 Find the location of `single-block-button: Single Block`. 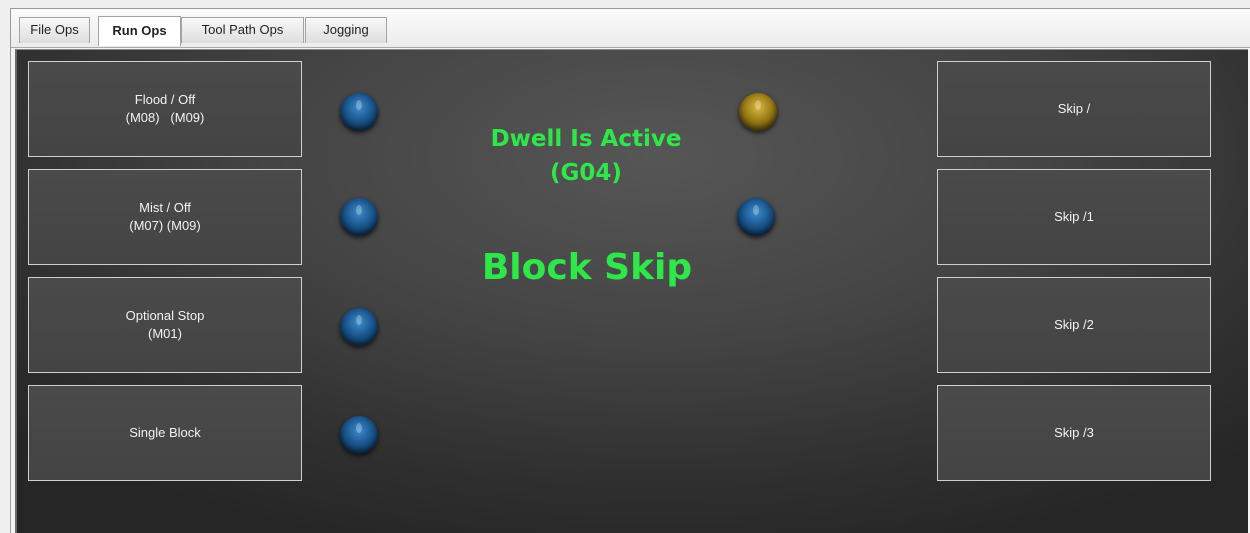

single-block-button: Single Block is located at coordinates (165, 433).